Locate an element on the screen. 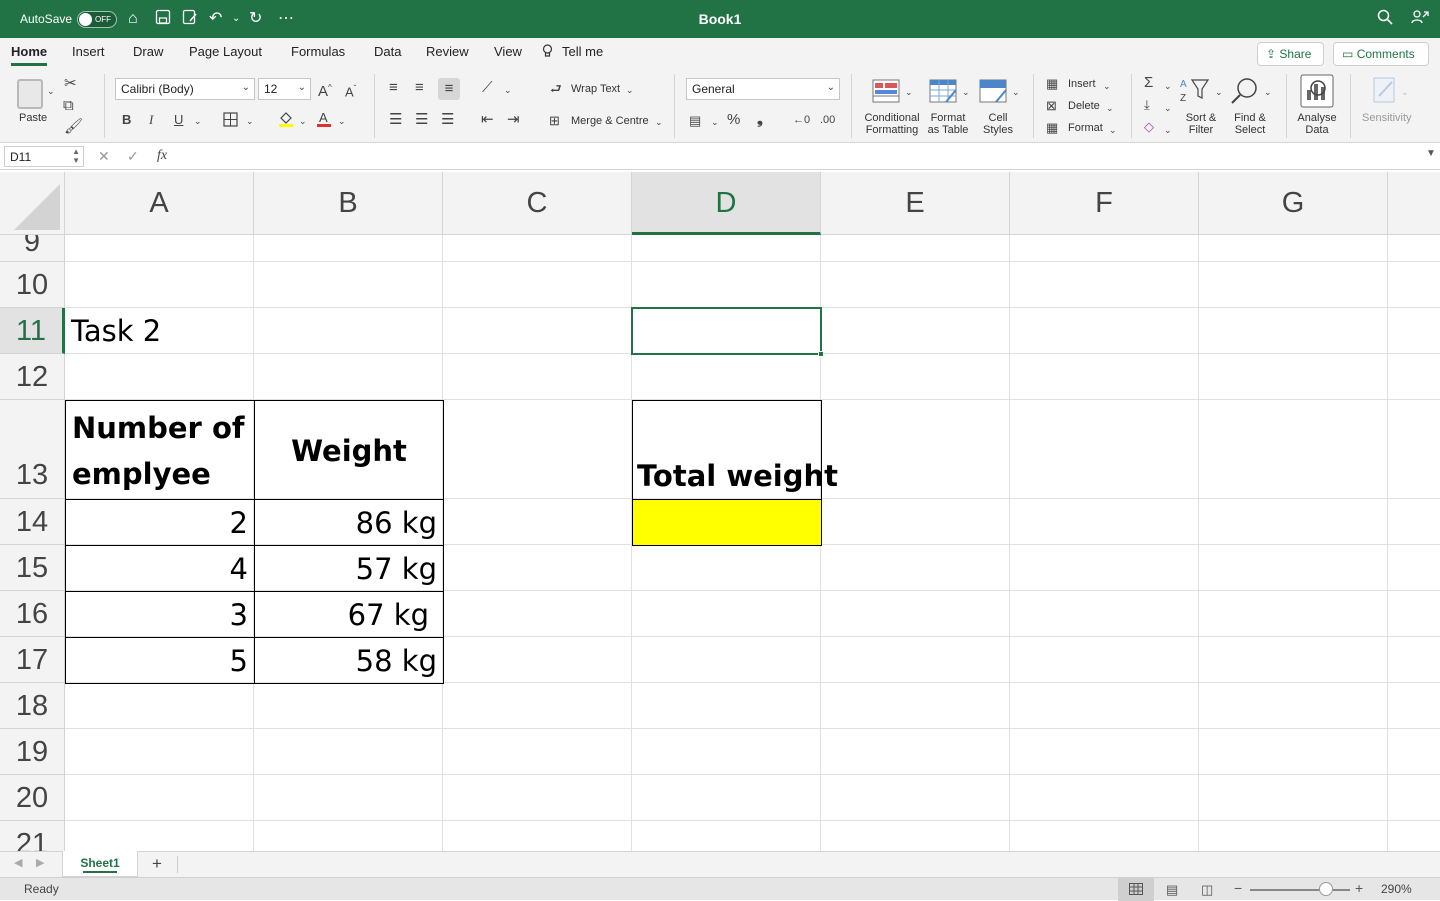 The width and height of the screenshot is (1440, 901). save-icon is located at coordinates (163, 20).